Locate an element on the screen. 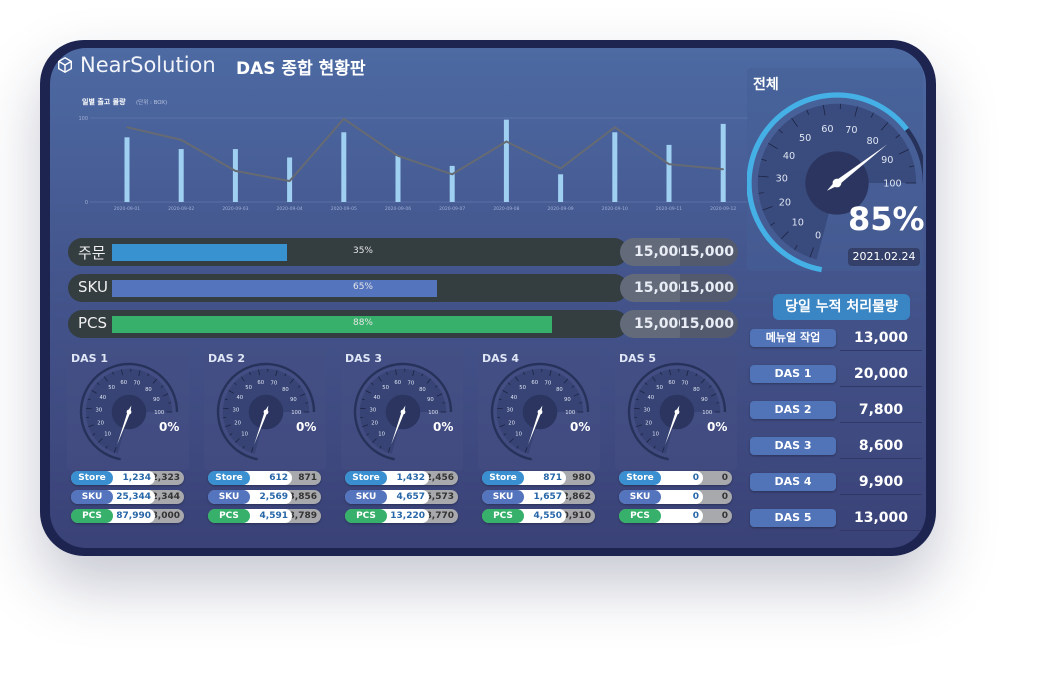  stat-total: 2,323 is located at coordinates (165, 478).